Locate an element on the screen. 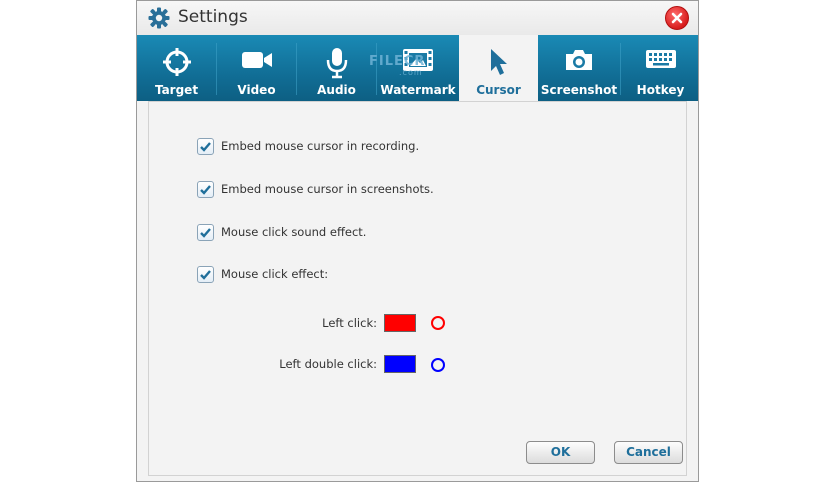  camera-icon is located at coordinates (579, 62).